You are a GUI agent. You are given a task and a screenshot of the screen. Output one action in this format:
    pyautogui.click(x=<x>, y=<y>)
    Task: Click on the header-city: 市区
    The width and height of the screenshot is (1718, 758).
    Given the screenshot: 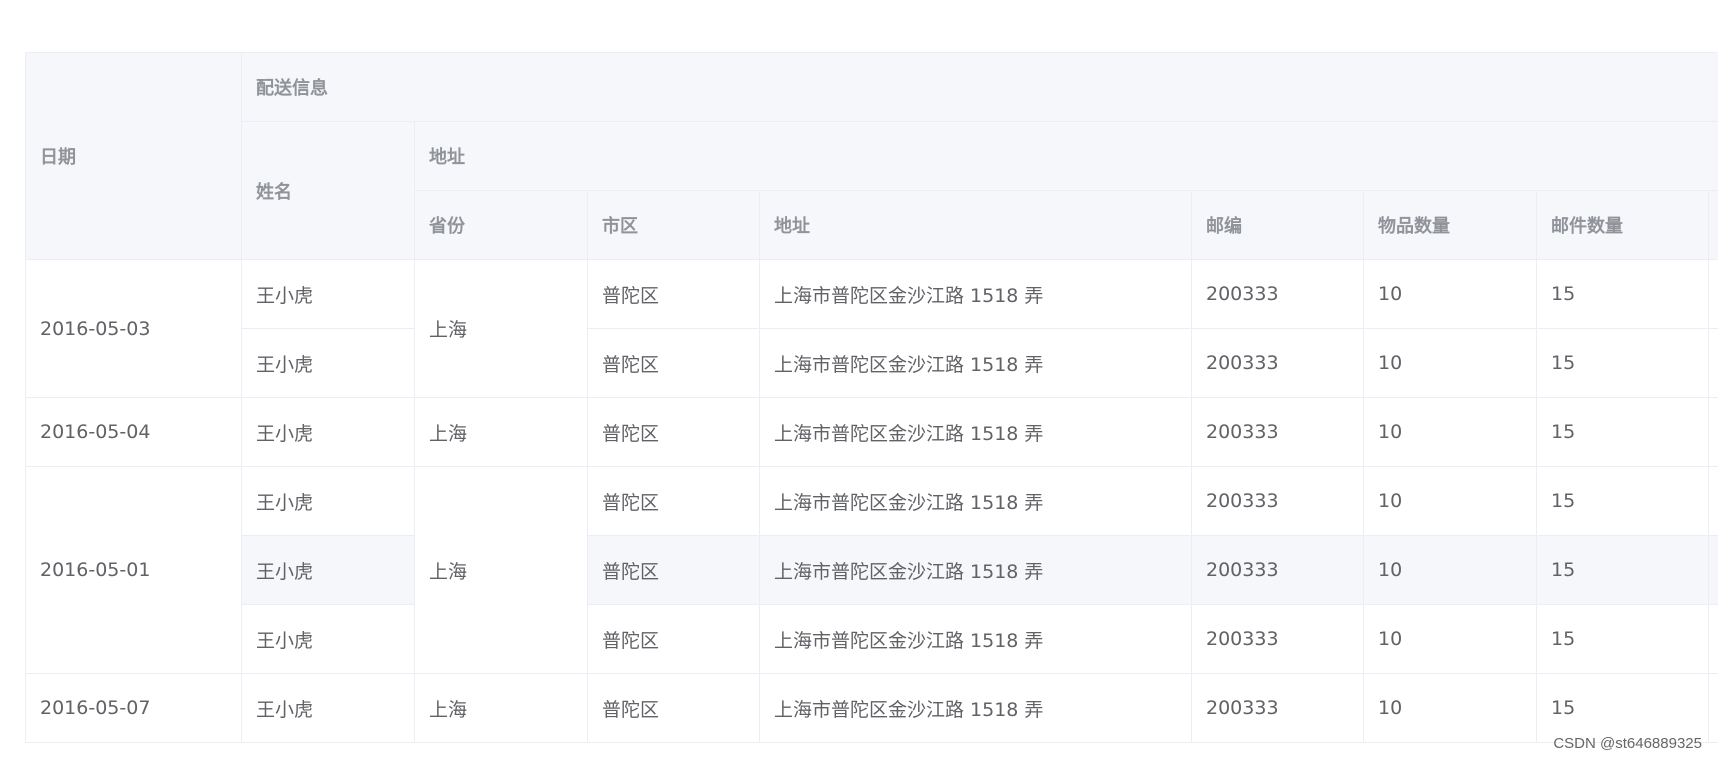 What is the action you would take?
    pyautogui.click(x=673, y=225)
    